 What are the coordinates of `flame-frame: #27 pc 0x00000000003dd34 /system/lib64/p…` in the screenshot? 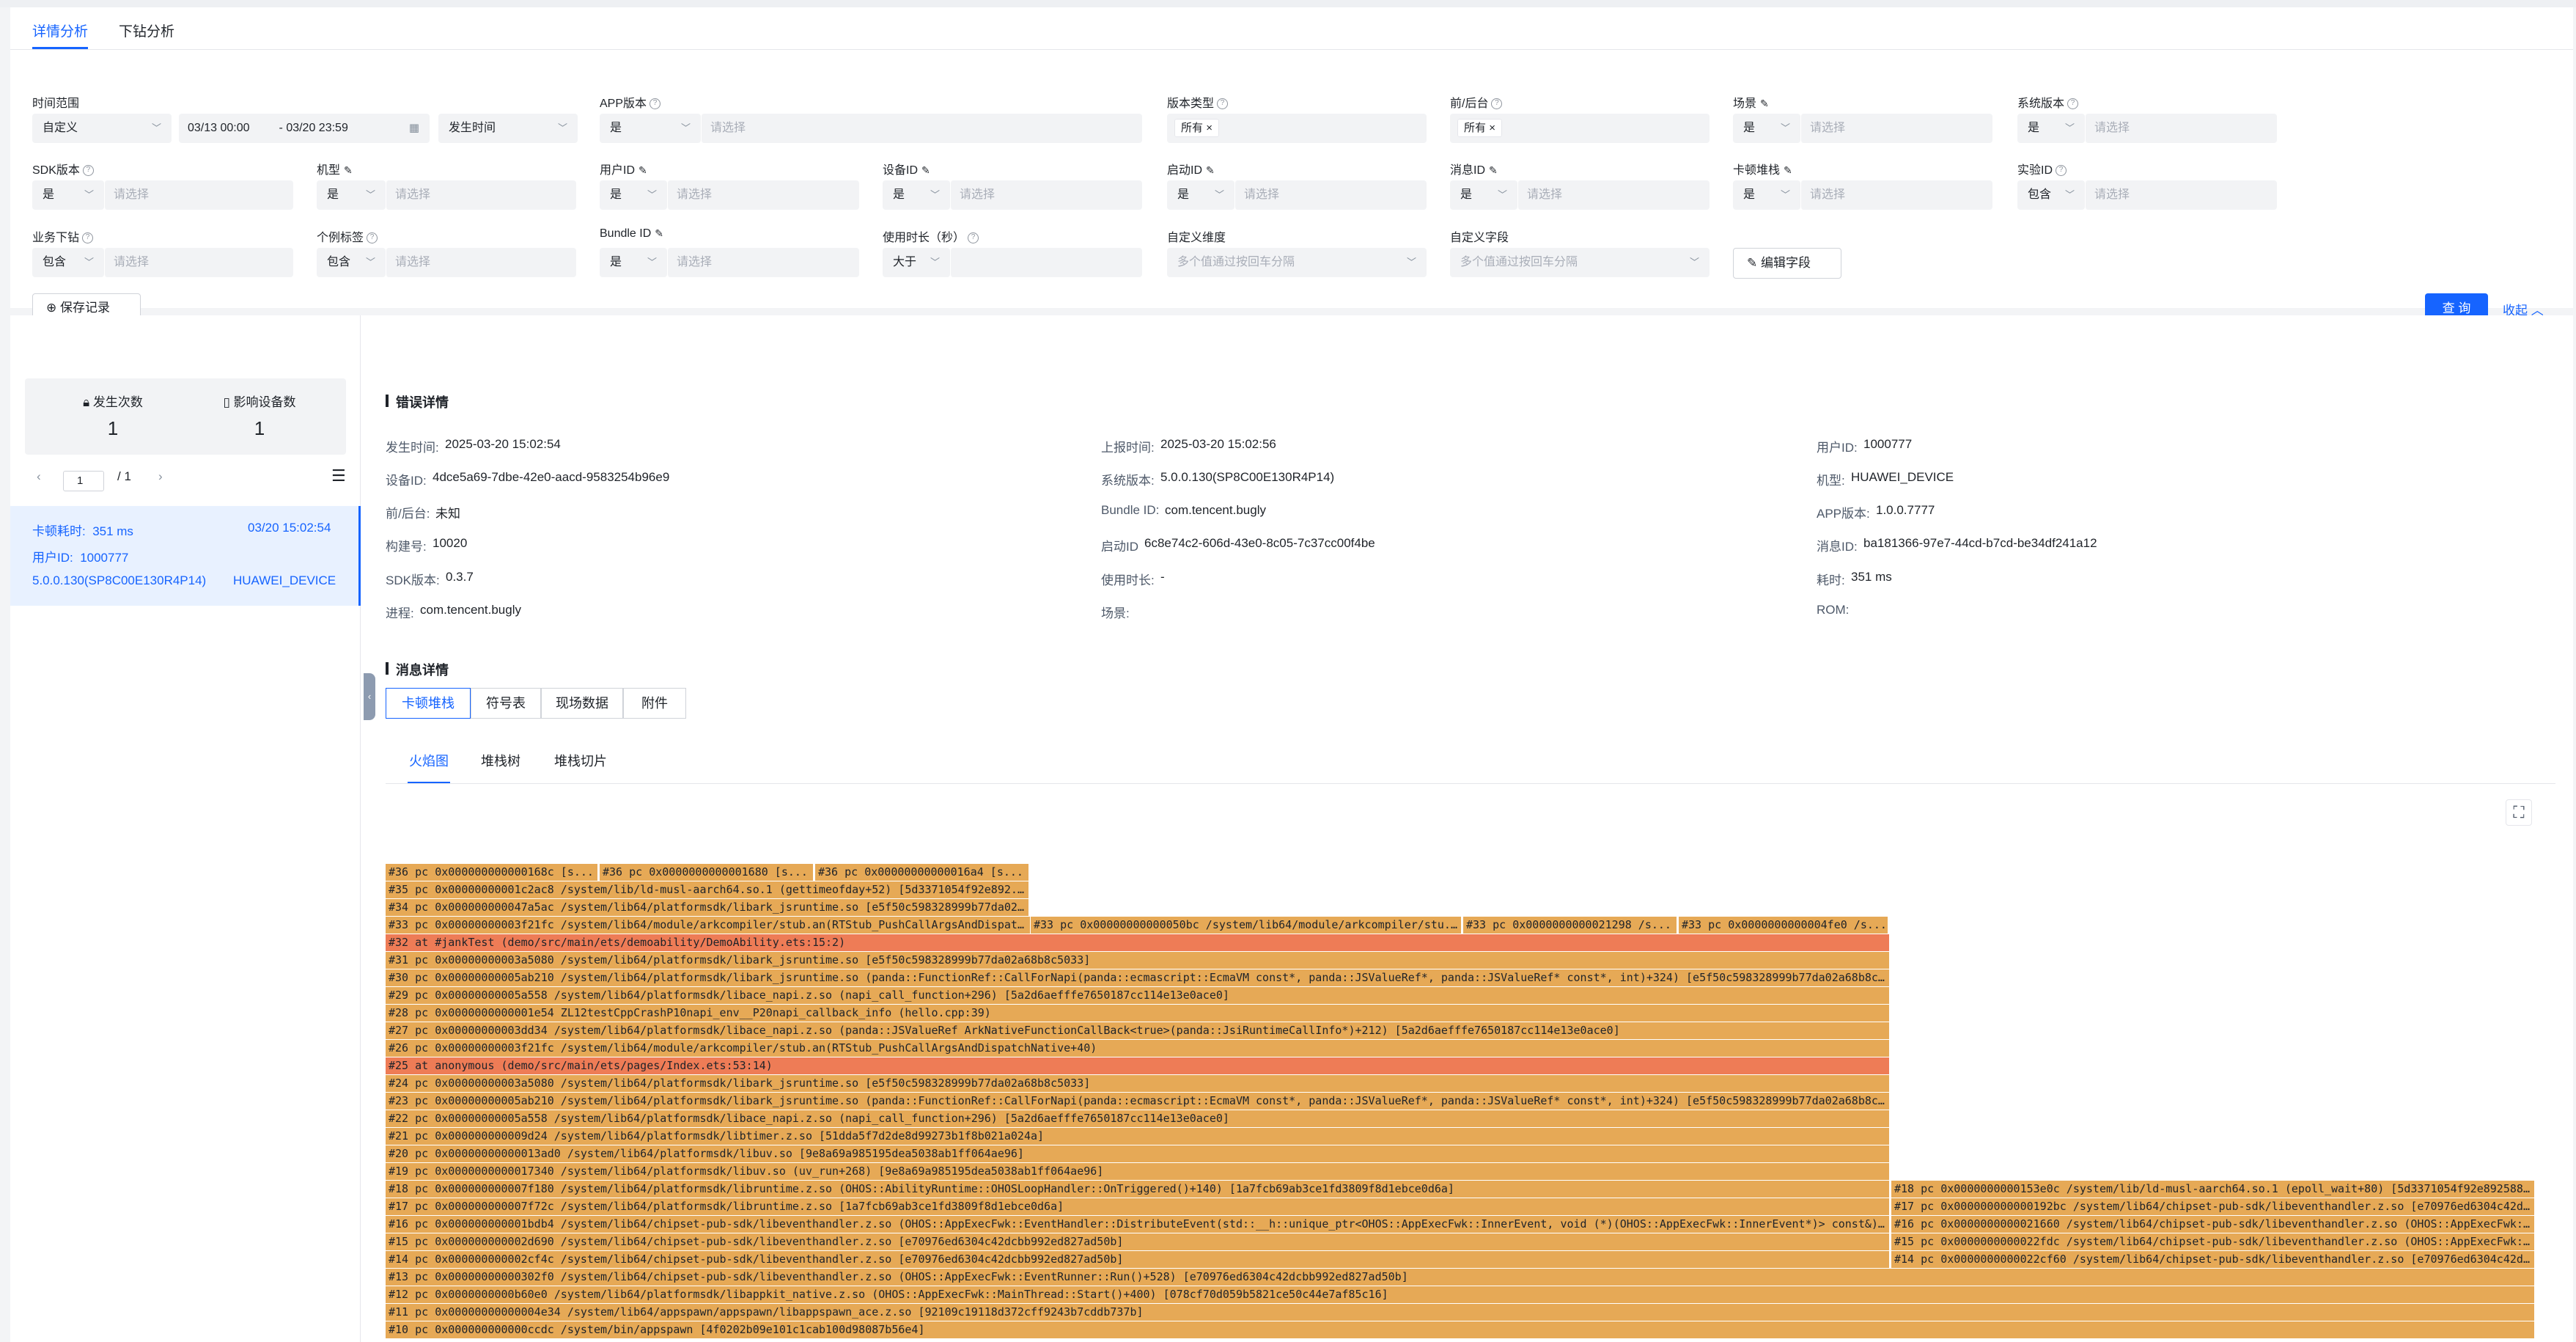 It's located at (1138, 1031).